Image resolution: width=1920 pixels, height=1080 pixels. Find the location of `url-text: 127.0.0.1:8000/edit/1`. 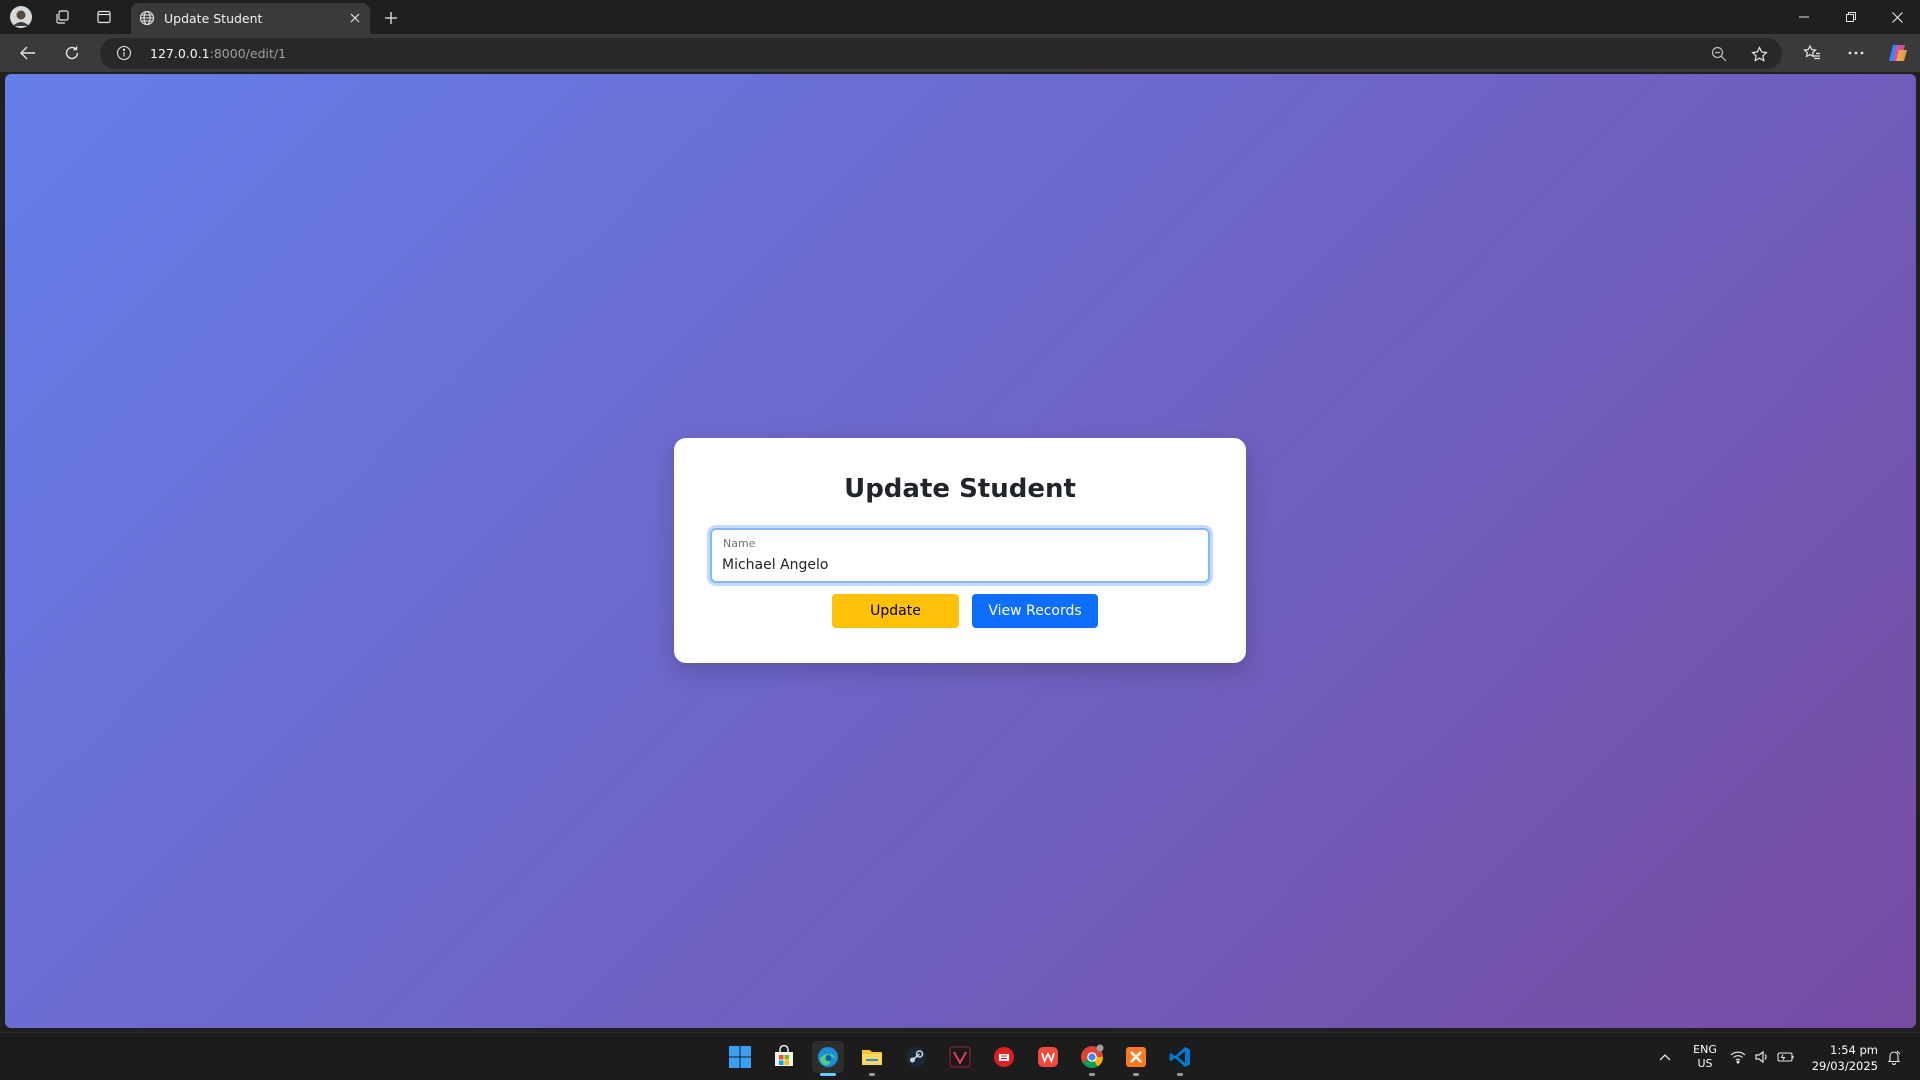

url-text: 127.0.0.1:8000/edit/1 is located at coordinates (218, 53).